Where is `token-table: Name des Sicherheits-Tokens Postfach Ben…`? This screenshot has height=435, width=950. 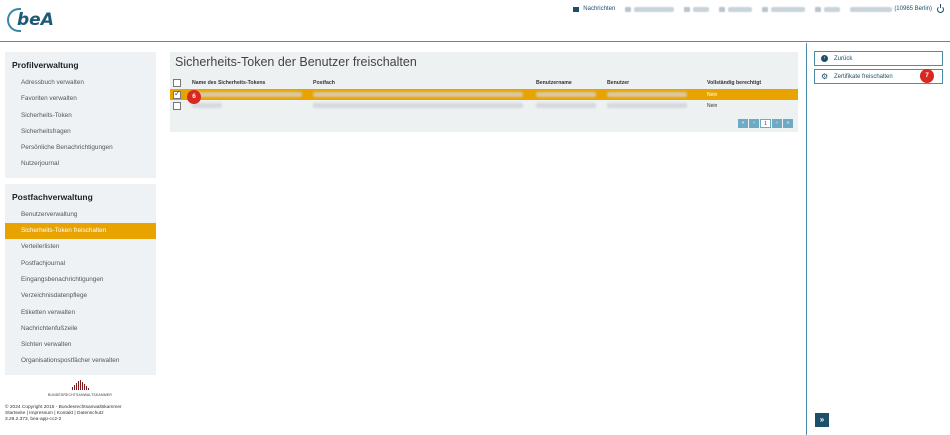 token-table: Name des Sicherheits-Tokens Postfach Ben… is located at coordinates (484, 94).